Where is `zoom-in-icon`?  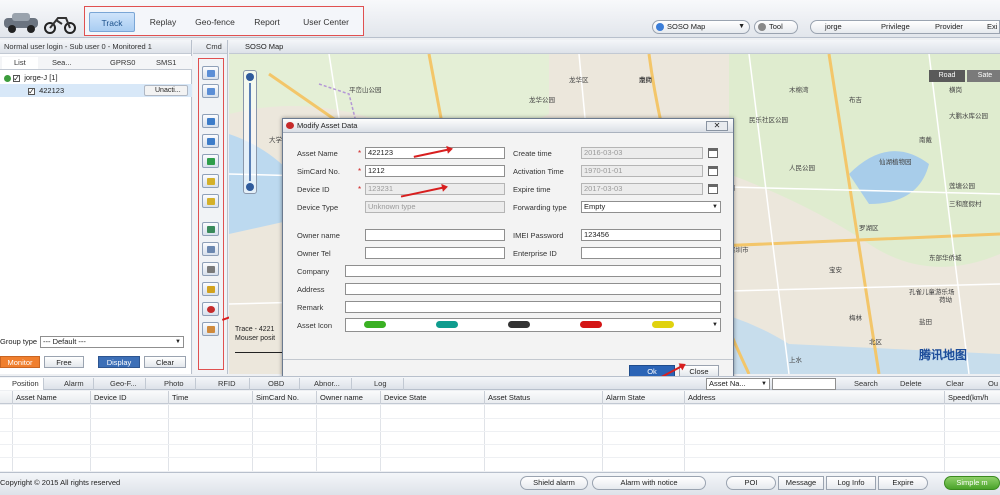 zoom-in-icon is located at coordinates (250, 77).